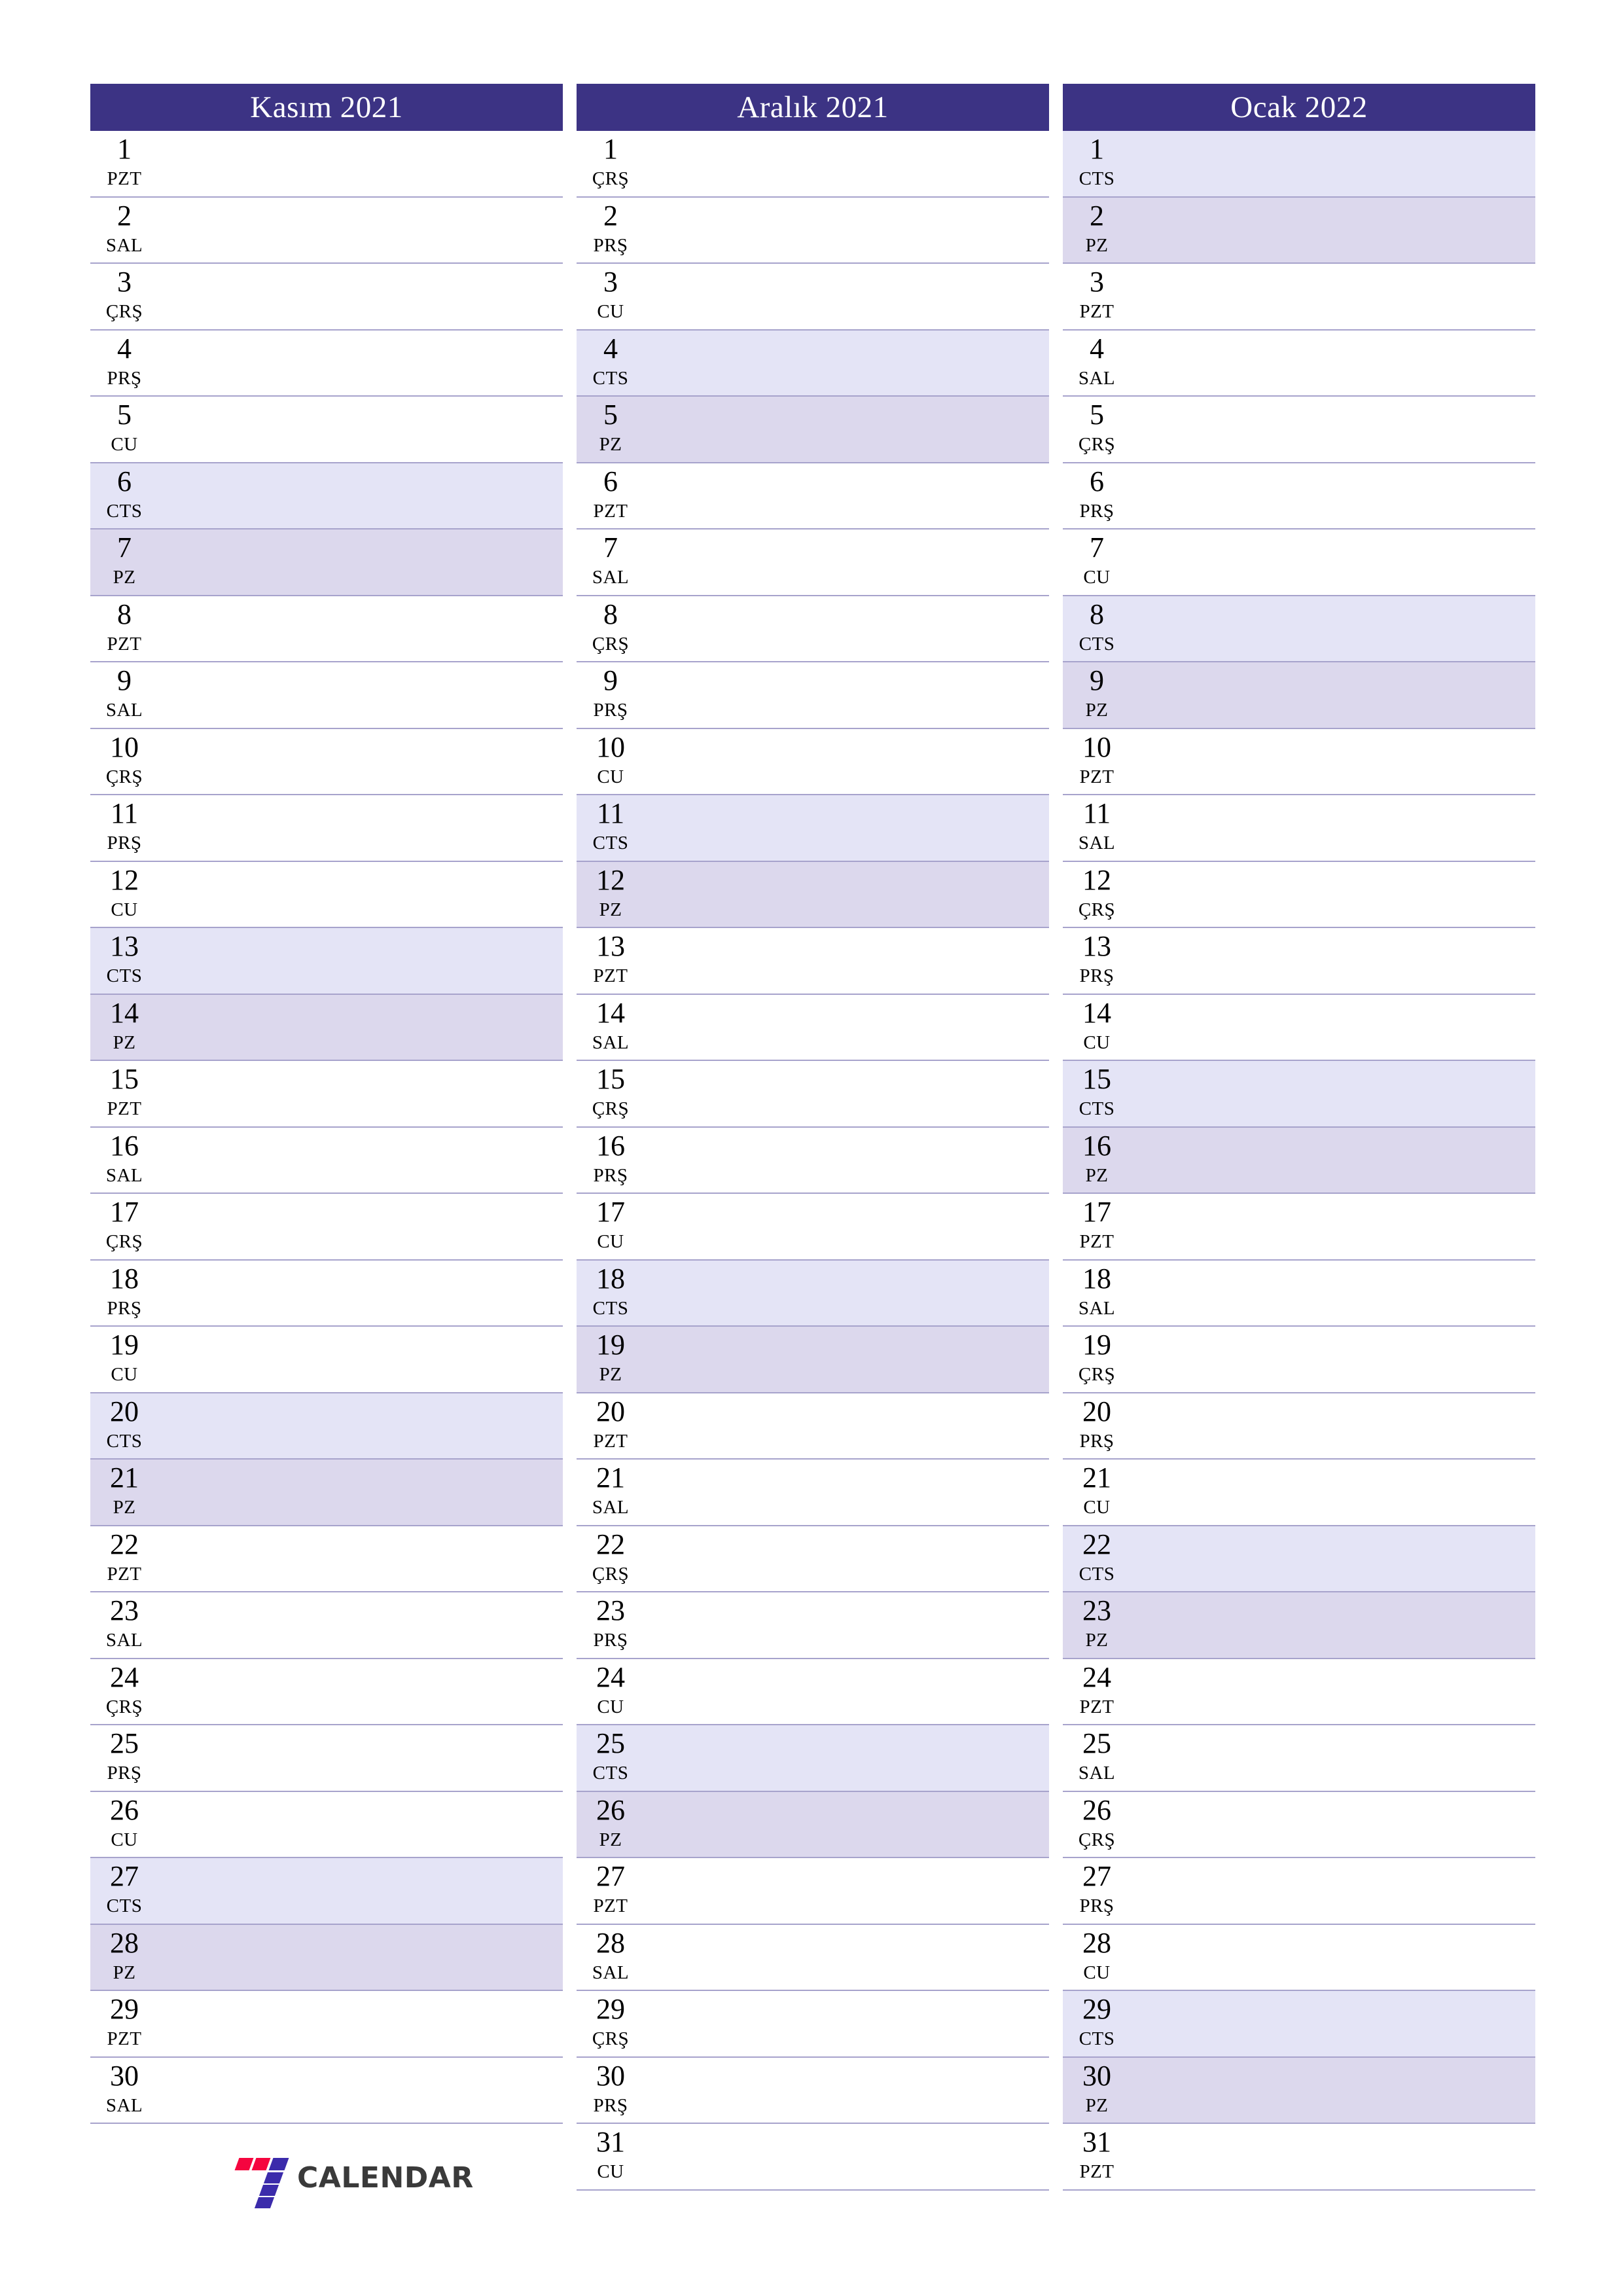 The image size is (1623, 2296). Describe the element at coordinates (1299, 895) in the screenshot. I see `day-row: 12 ÇRŞ` at that location.